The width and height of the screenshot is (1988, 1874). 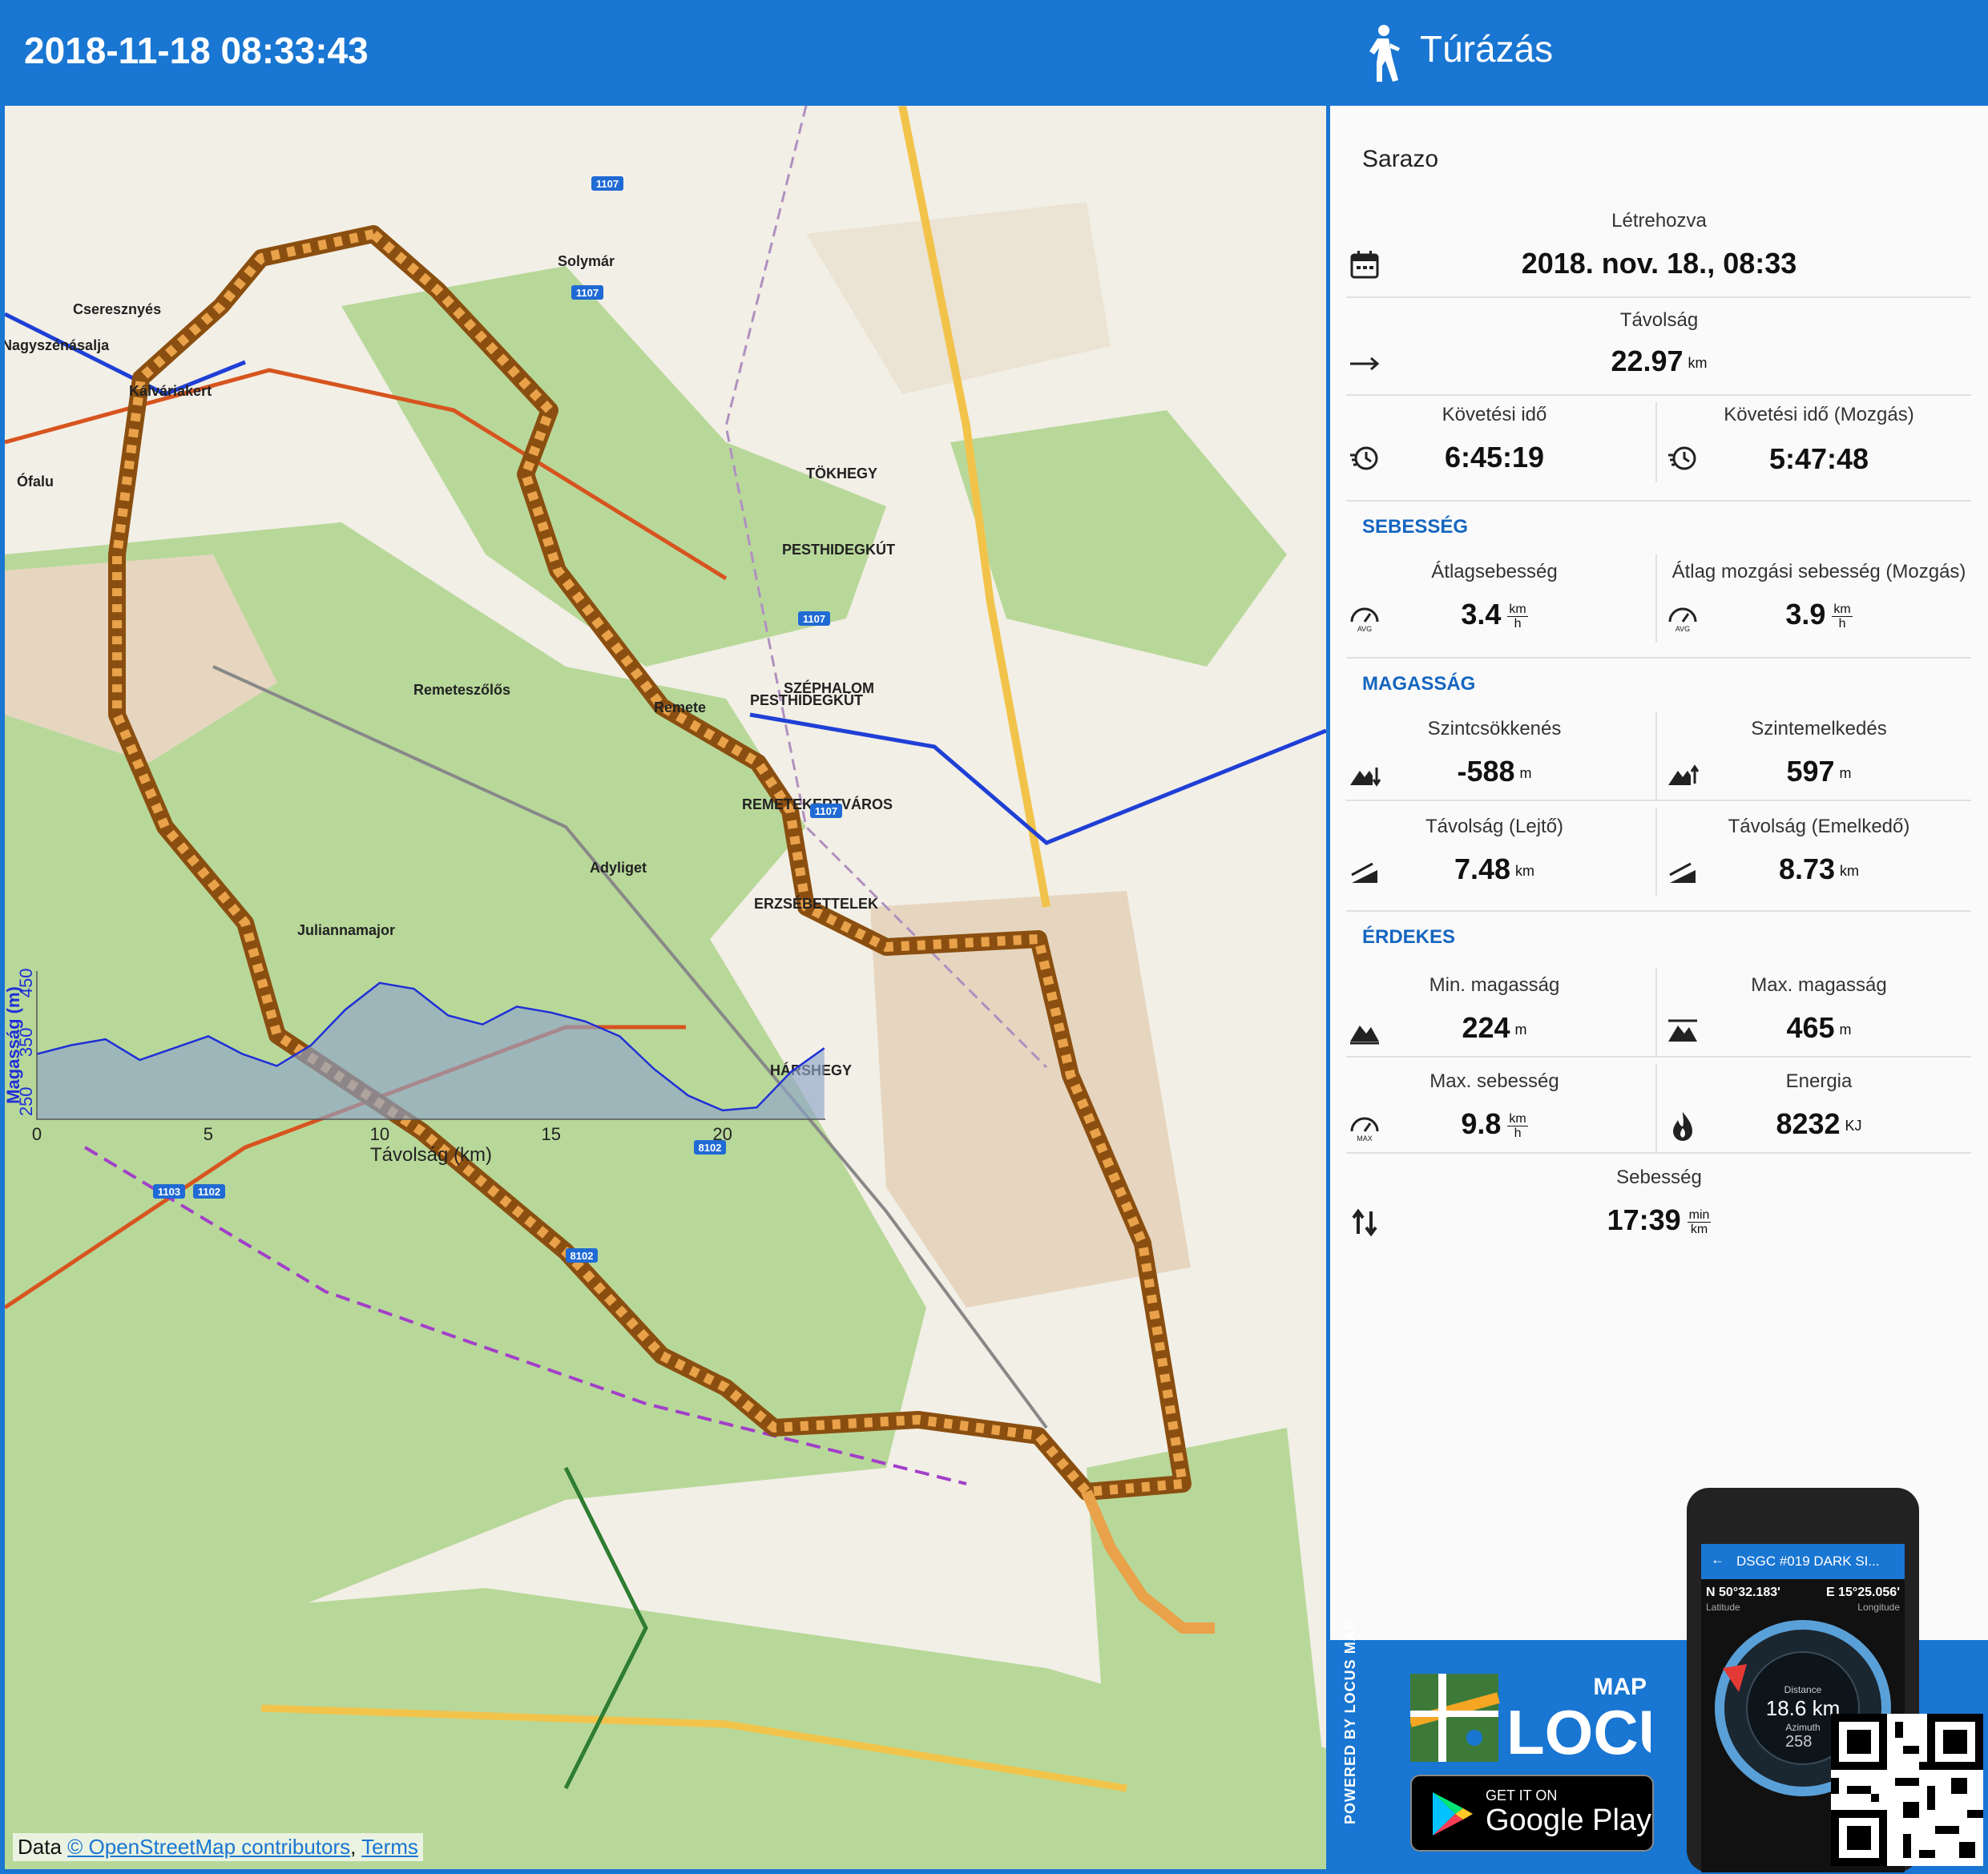 What do you see at coordinates (1494, 1124) in the screenshot?
I see `max-speed-value: 9.8 km h` at bounding box center [1494, 1124].